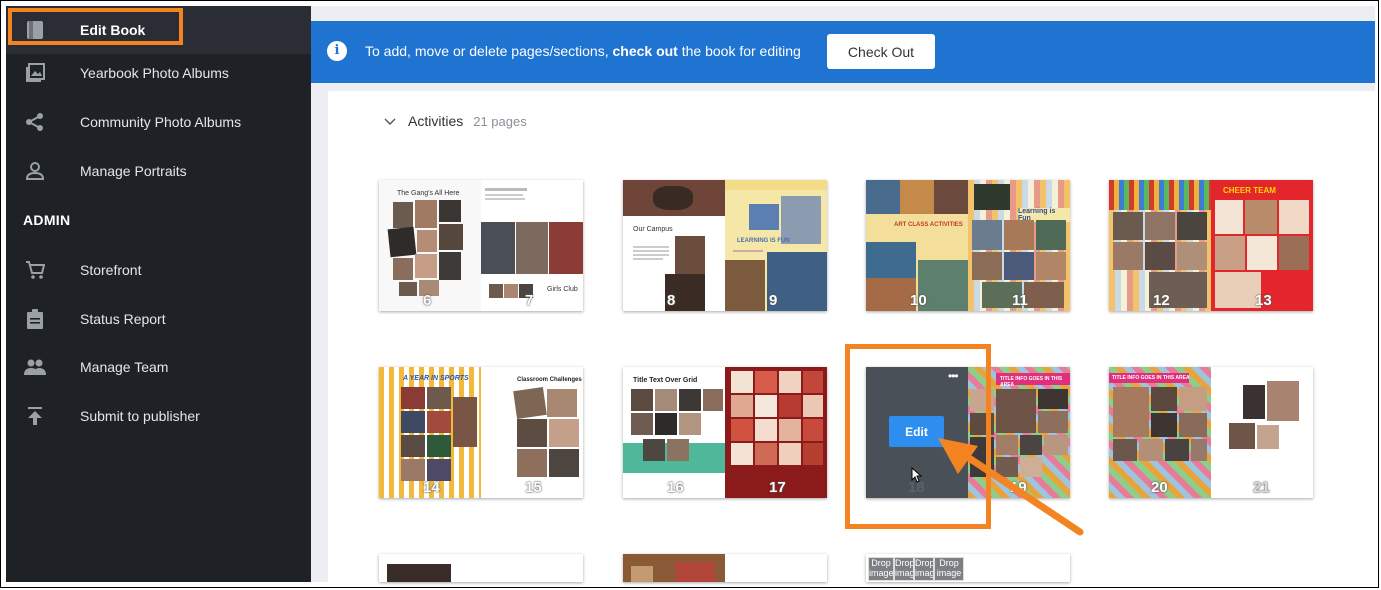 The height and width of the screenshot is (590, 1381). What do you see at coordinates (773, 300) in the screenshot?
I see `page-number: 9` at bounding box center [773, 300].